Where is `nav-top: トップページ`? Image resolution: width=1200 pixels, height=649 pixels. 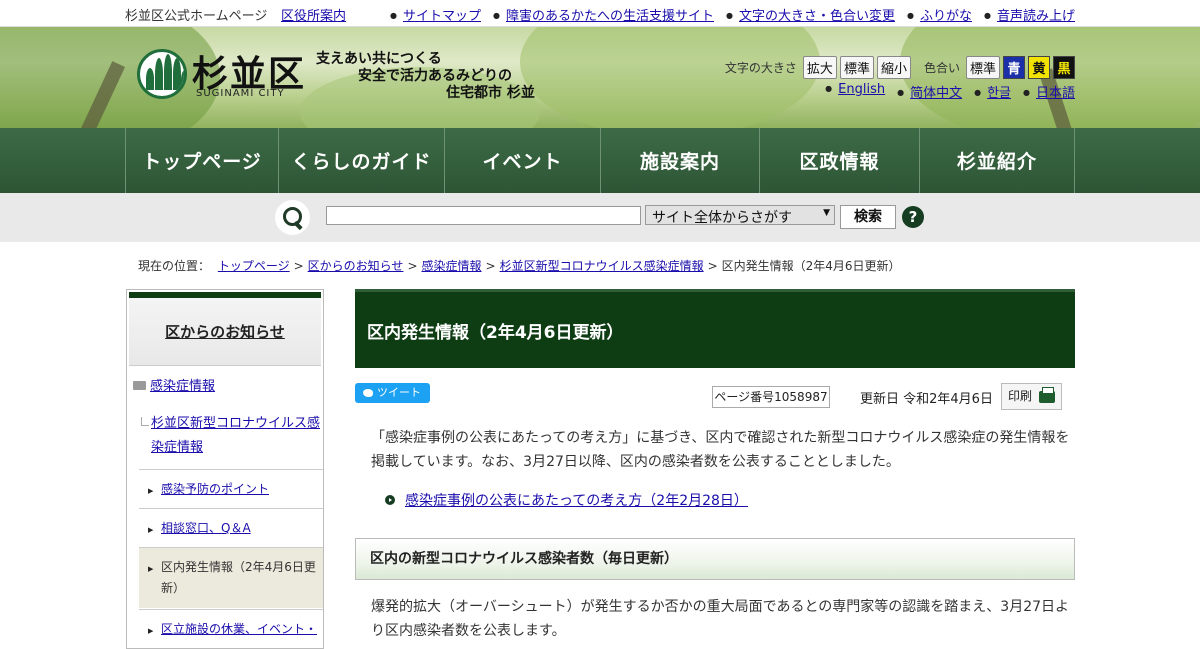 nav-top: トップページ is located at coordinates (202, 160).